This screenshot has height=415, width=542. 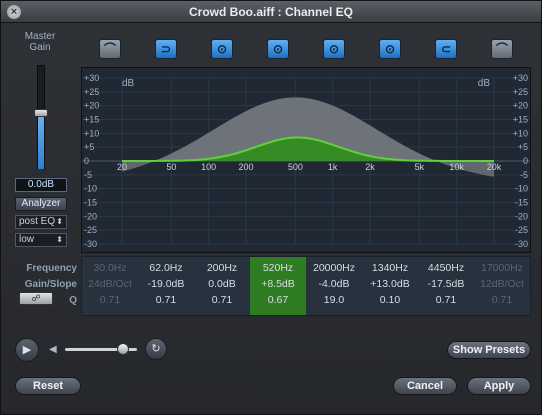 I want to click on db-tick-label-left: +15, so click(x=91, y=120).